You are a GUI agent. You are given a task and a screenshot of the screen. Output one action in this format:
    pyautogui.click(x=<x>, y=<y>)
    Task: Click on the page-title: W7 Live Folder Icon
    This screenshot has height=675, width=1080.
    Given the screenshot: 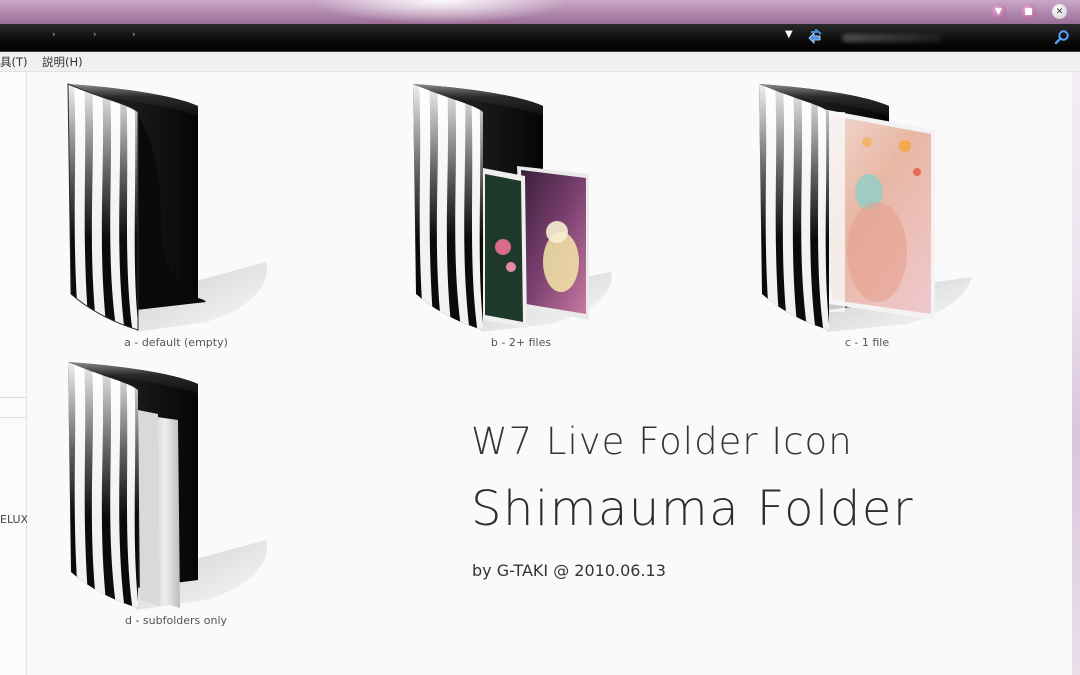 What is the action you would take?
    pyautogui.click(x=662, y=441)
    